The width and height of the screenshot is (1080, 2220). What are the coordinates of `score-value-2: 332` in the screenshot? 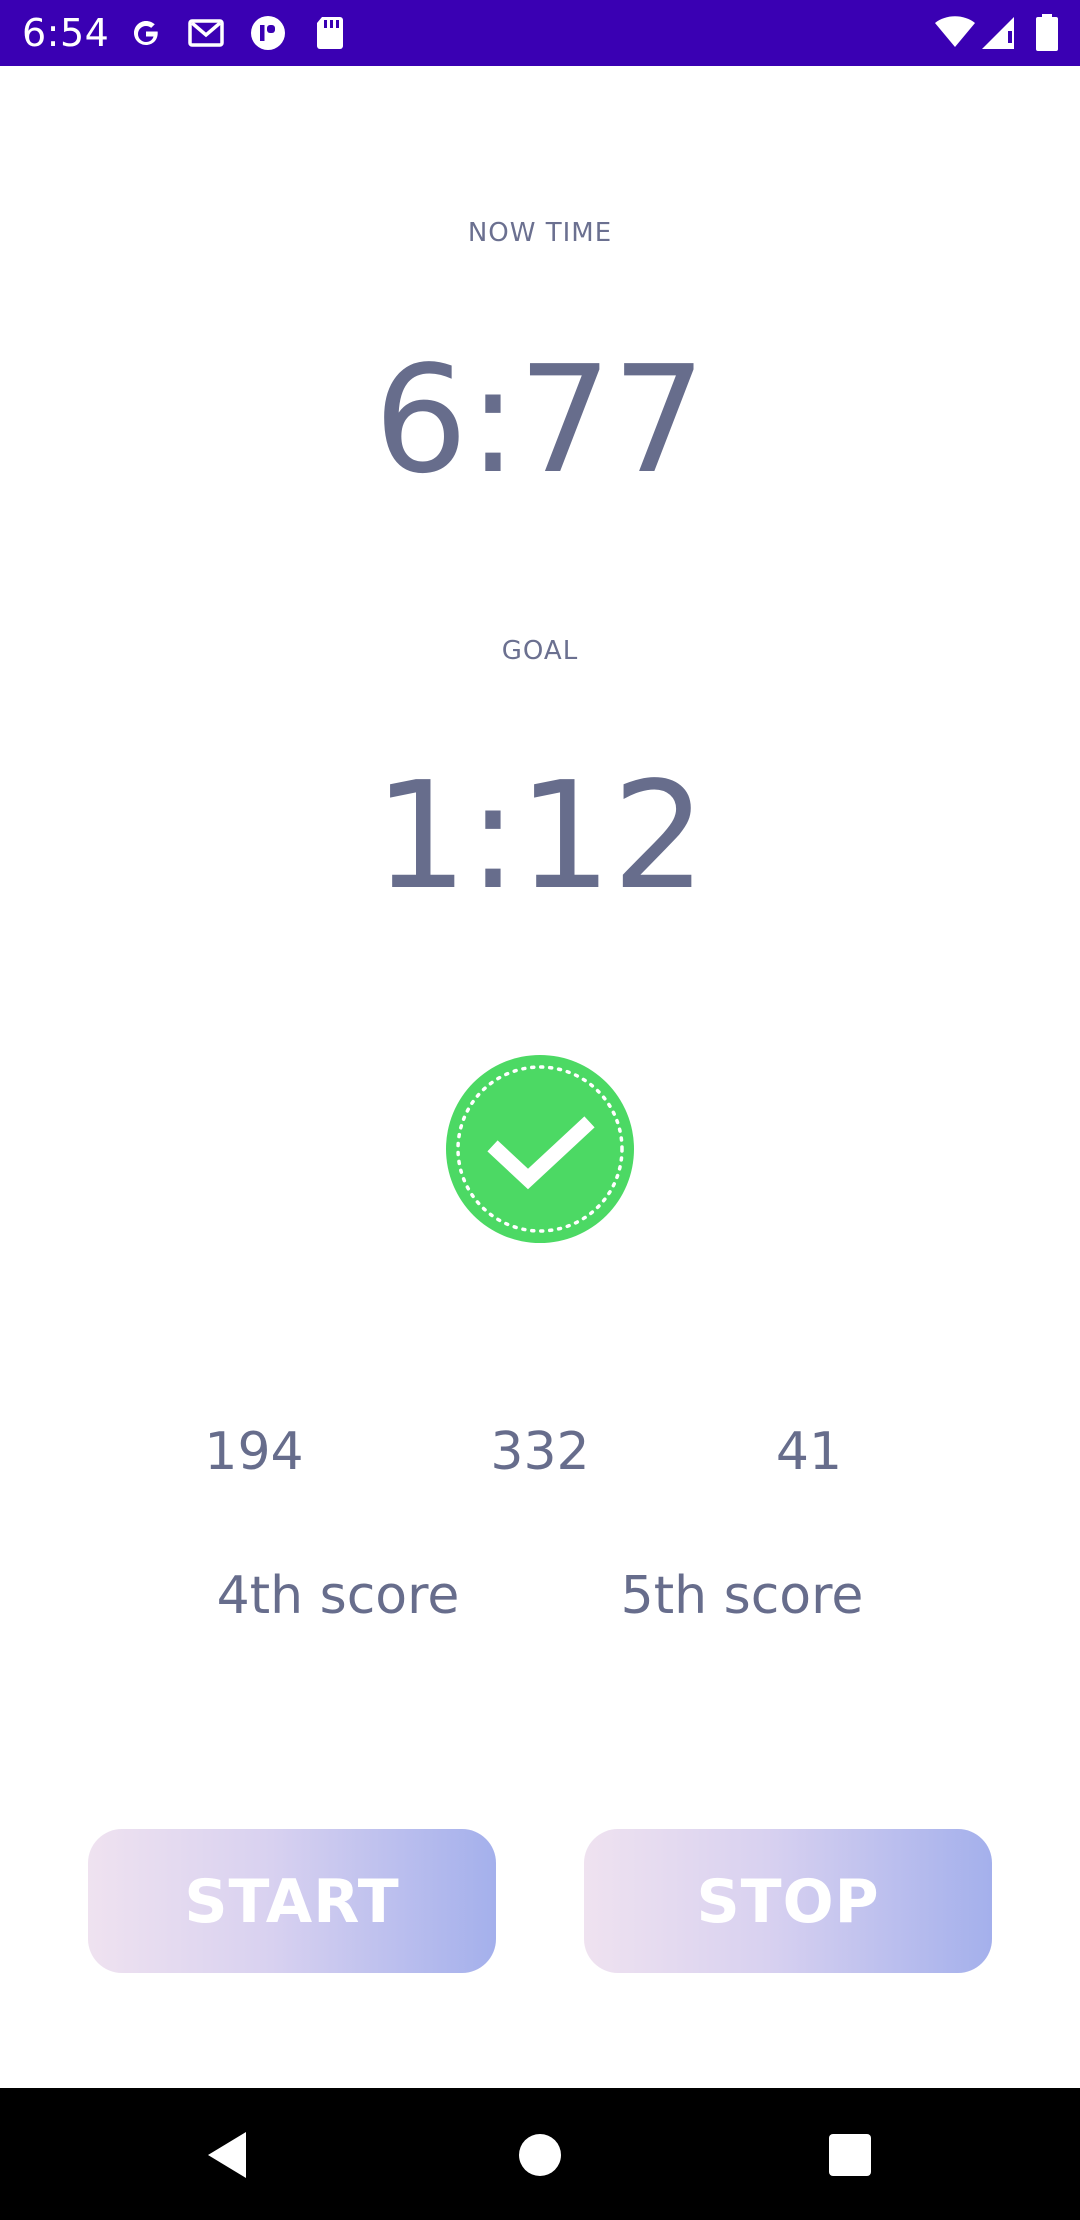 It's located at (540, 1452).